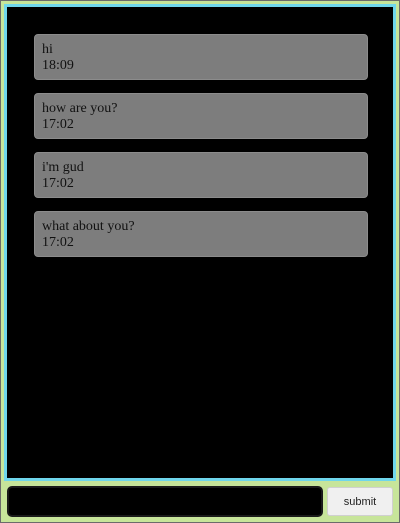 The width and height of the screenshot is (400, 523). What do you see at coordinates (58, 65) in the screenshot?
I see `message-time: 18:09` at bounding box center [58, 65].